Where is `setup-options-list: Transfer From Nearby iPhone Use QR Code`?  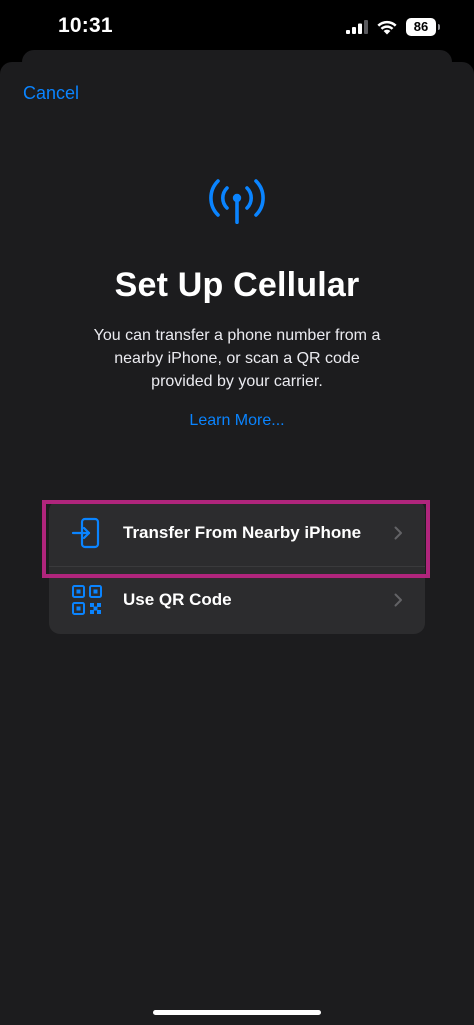
setup-options-list: Transfer From Nearby iPhone Use QR Code is located at coordinates (237, 567).